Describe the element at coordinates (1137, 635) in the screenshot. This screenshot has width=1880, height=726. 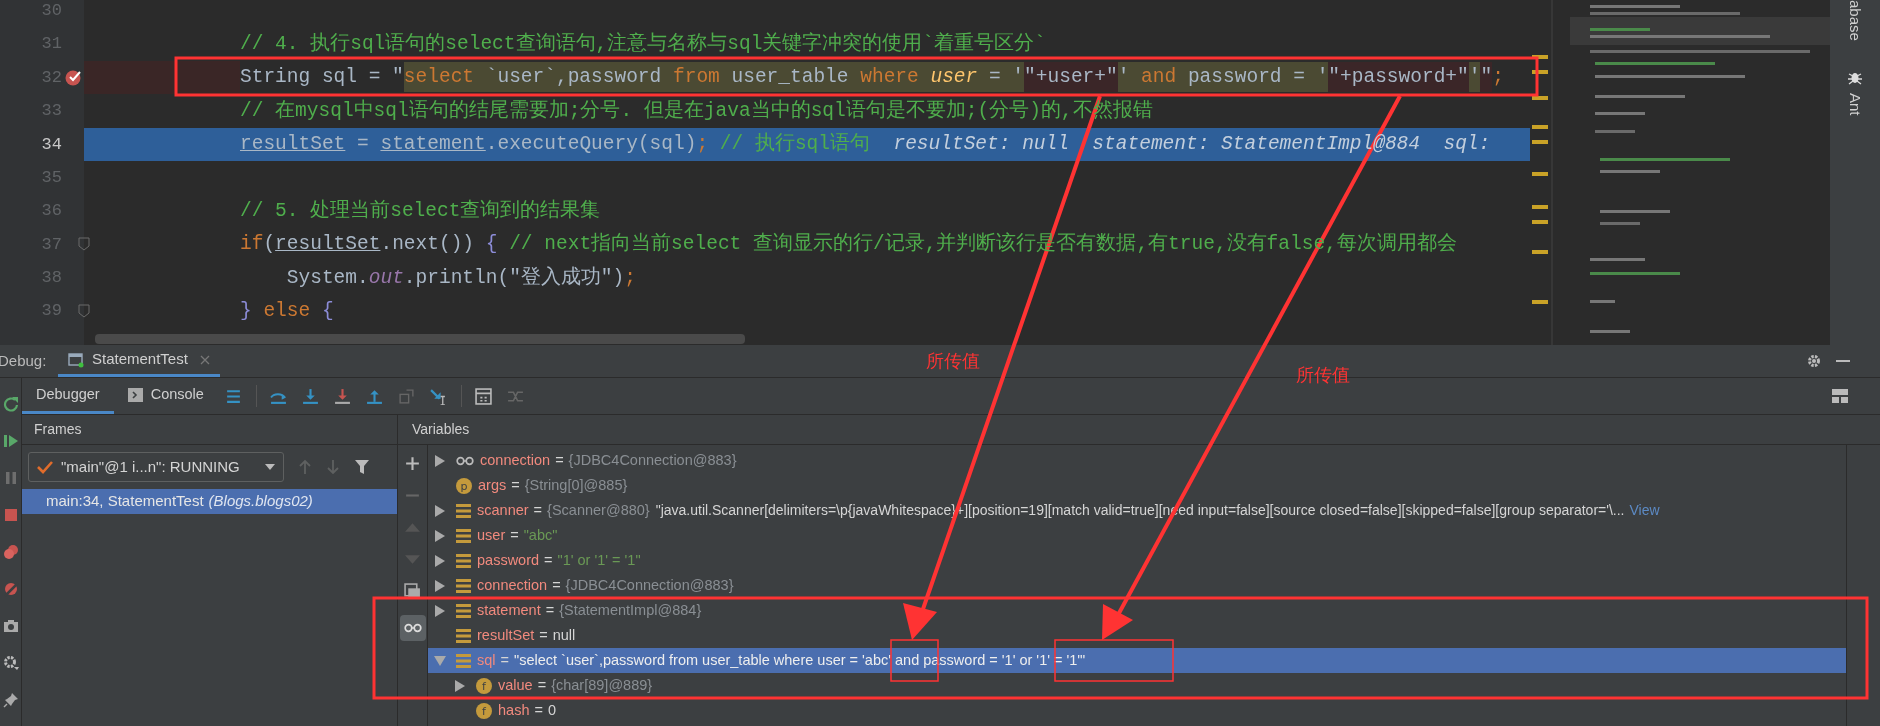
I see `variable-row: resultSet = null` at that location.